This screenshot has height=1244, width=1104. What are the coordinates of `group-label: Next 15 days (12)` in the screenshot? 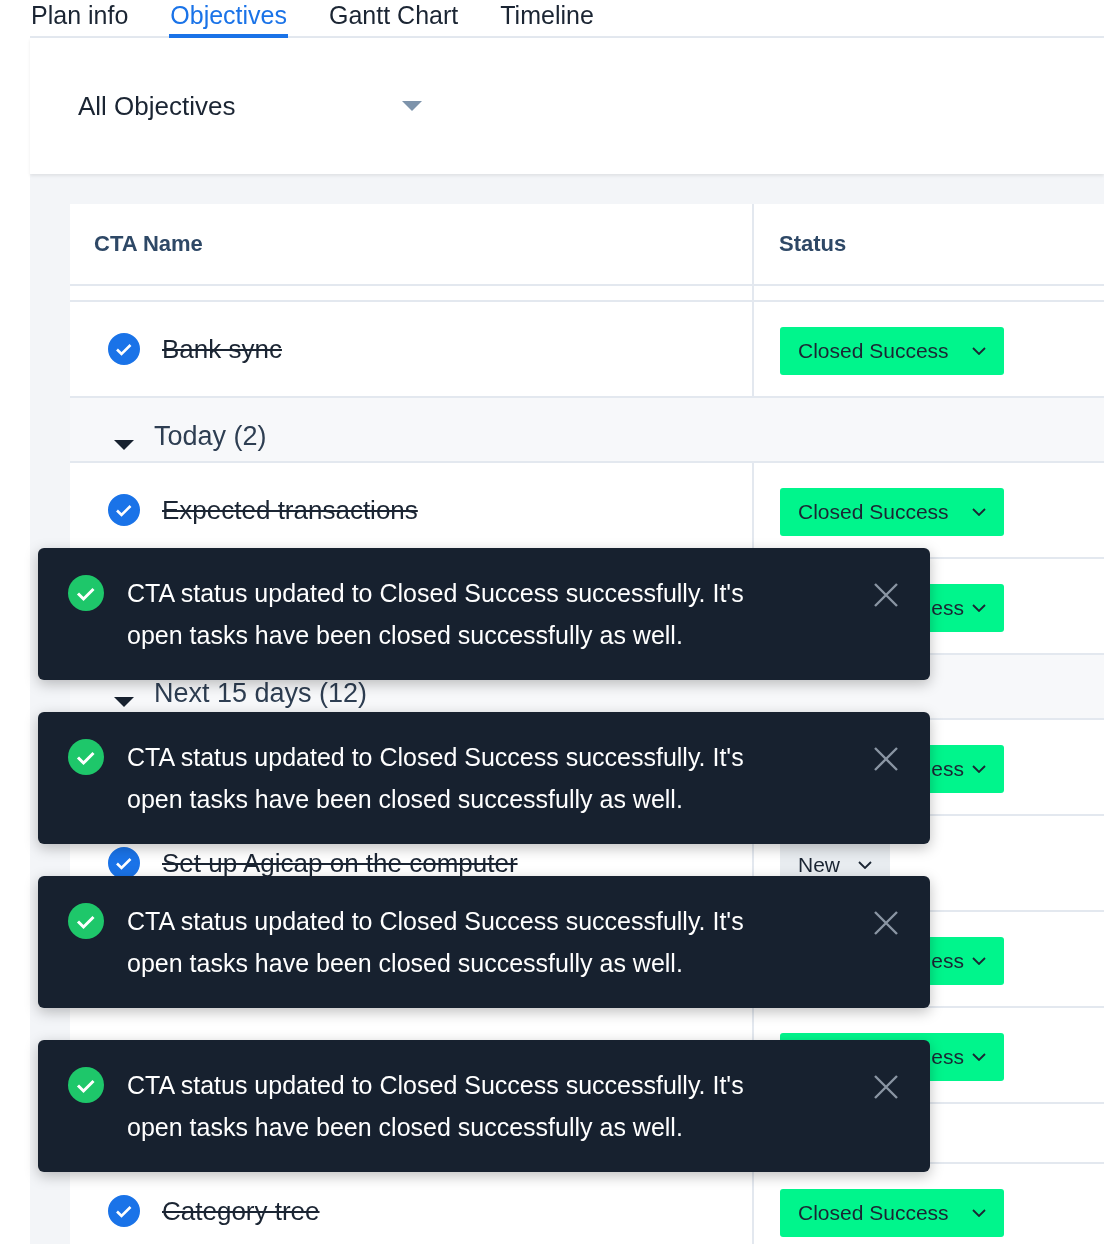 It's located at (261, 693).